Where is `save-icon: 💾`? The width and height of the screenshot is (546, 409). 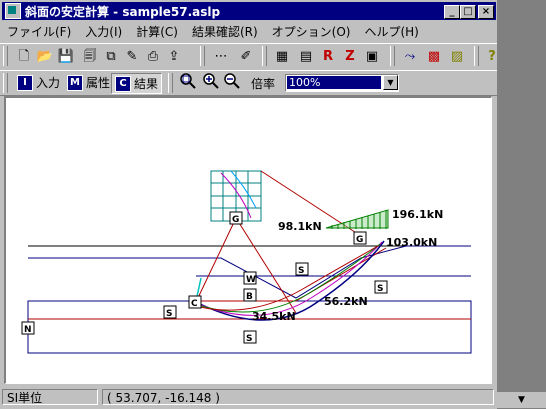 save-icon: 💾 is located at coordinates (66, 57).